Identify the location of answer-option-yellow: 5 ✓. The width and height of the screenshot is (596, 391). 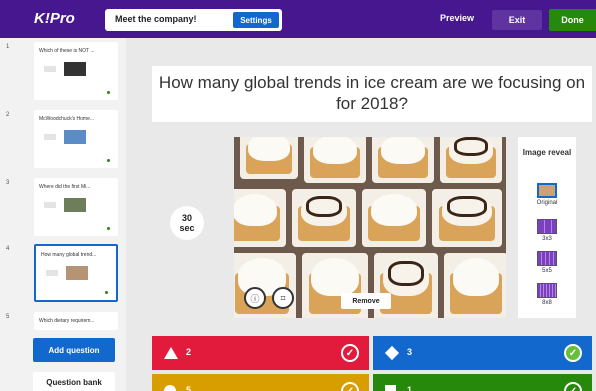
(260, 382).